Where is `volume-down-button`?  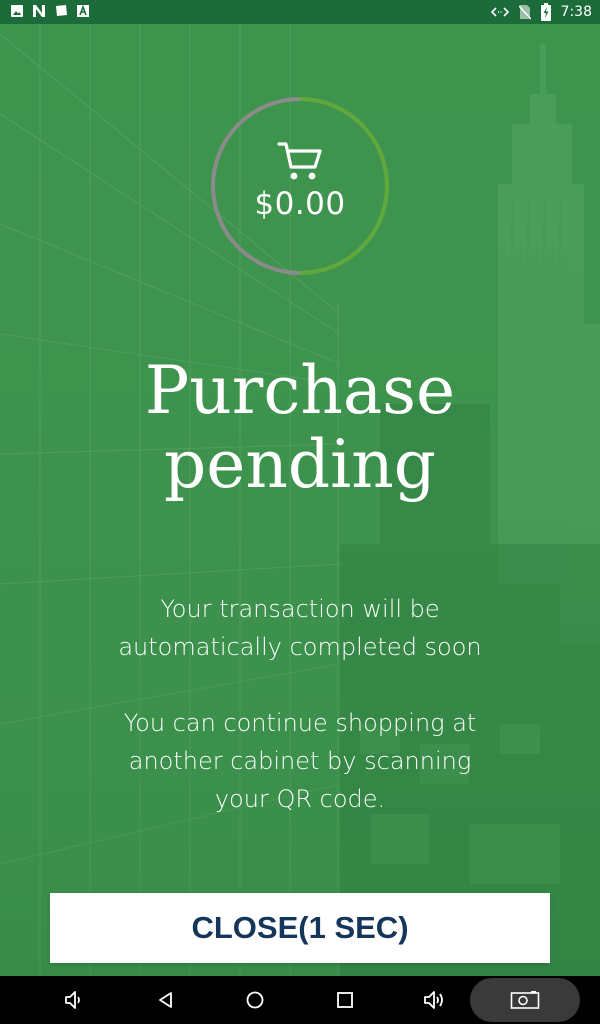
volume-down-button is located at coordinates (74, 1000).